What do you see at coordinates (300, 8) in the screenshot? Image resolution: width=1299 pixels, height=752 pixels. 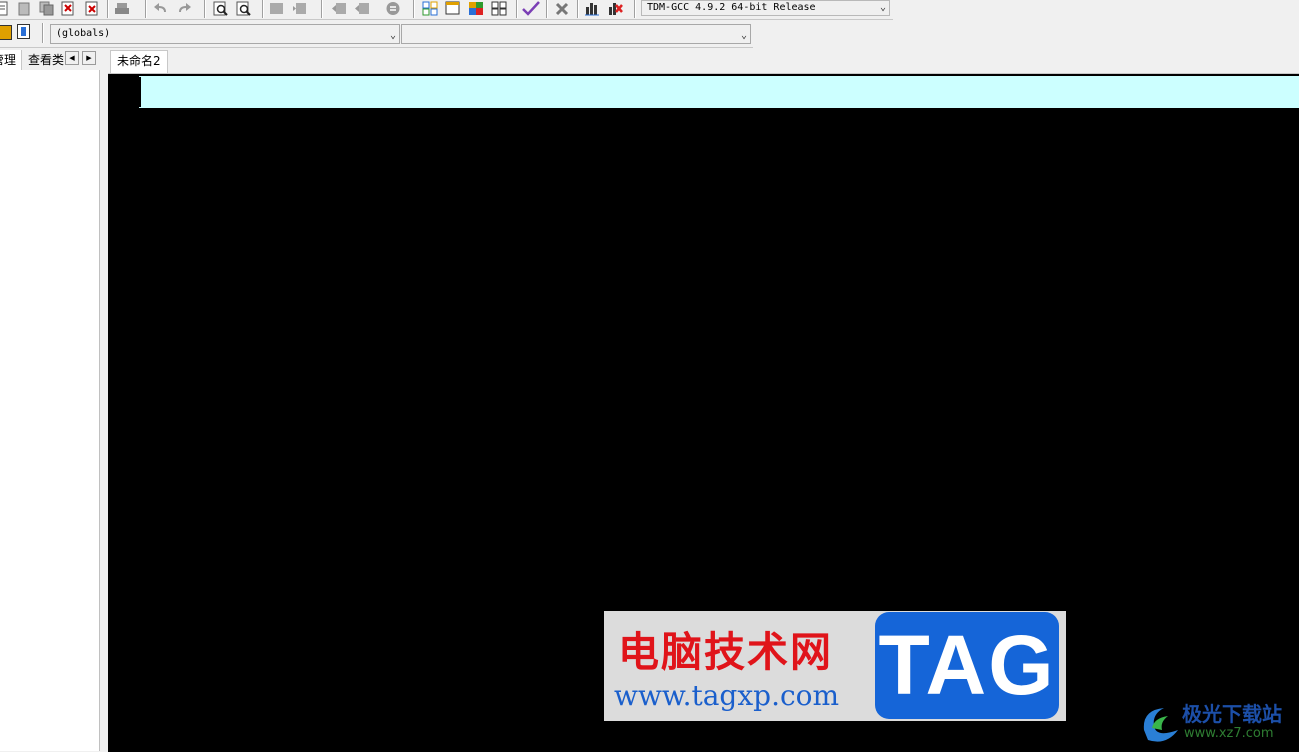 I see `unindent-icon` at bounding box center [300, 8].